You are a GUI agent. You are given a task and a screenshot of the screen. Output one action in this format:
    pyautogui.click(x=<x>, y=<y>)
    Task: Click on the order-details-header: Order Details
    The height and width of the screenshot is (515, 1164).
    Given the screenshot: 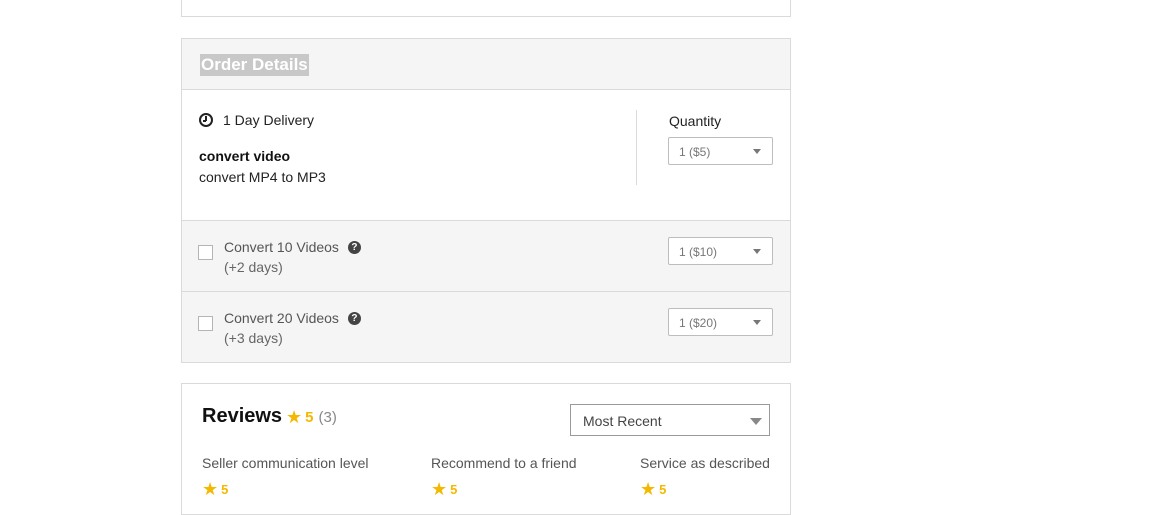 What is the action you would take?
    pyautogui.click(x=486, y=64)
    